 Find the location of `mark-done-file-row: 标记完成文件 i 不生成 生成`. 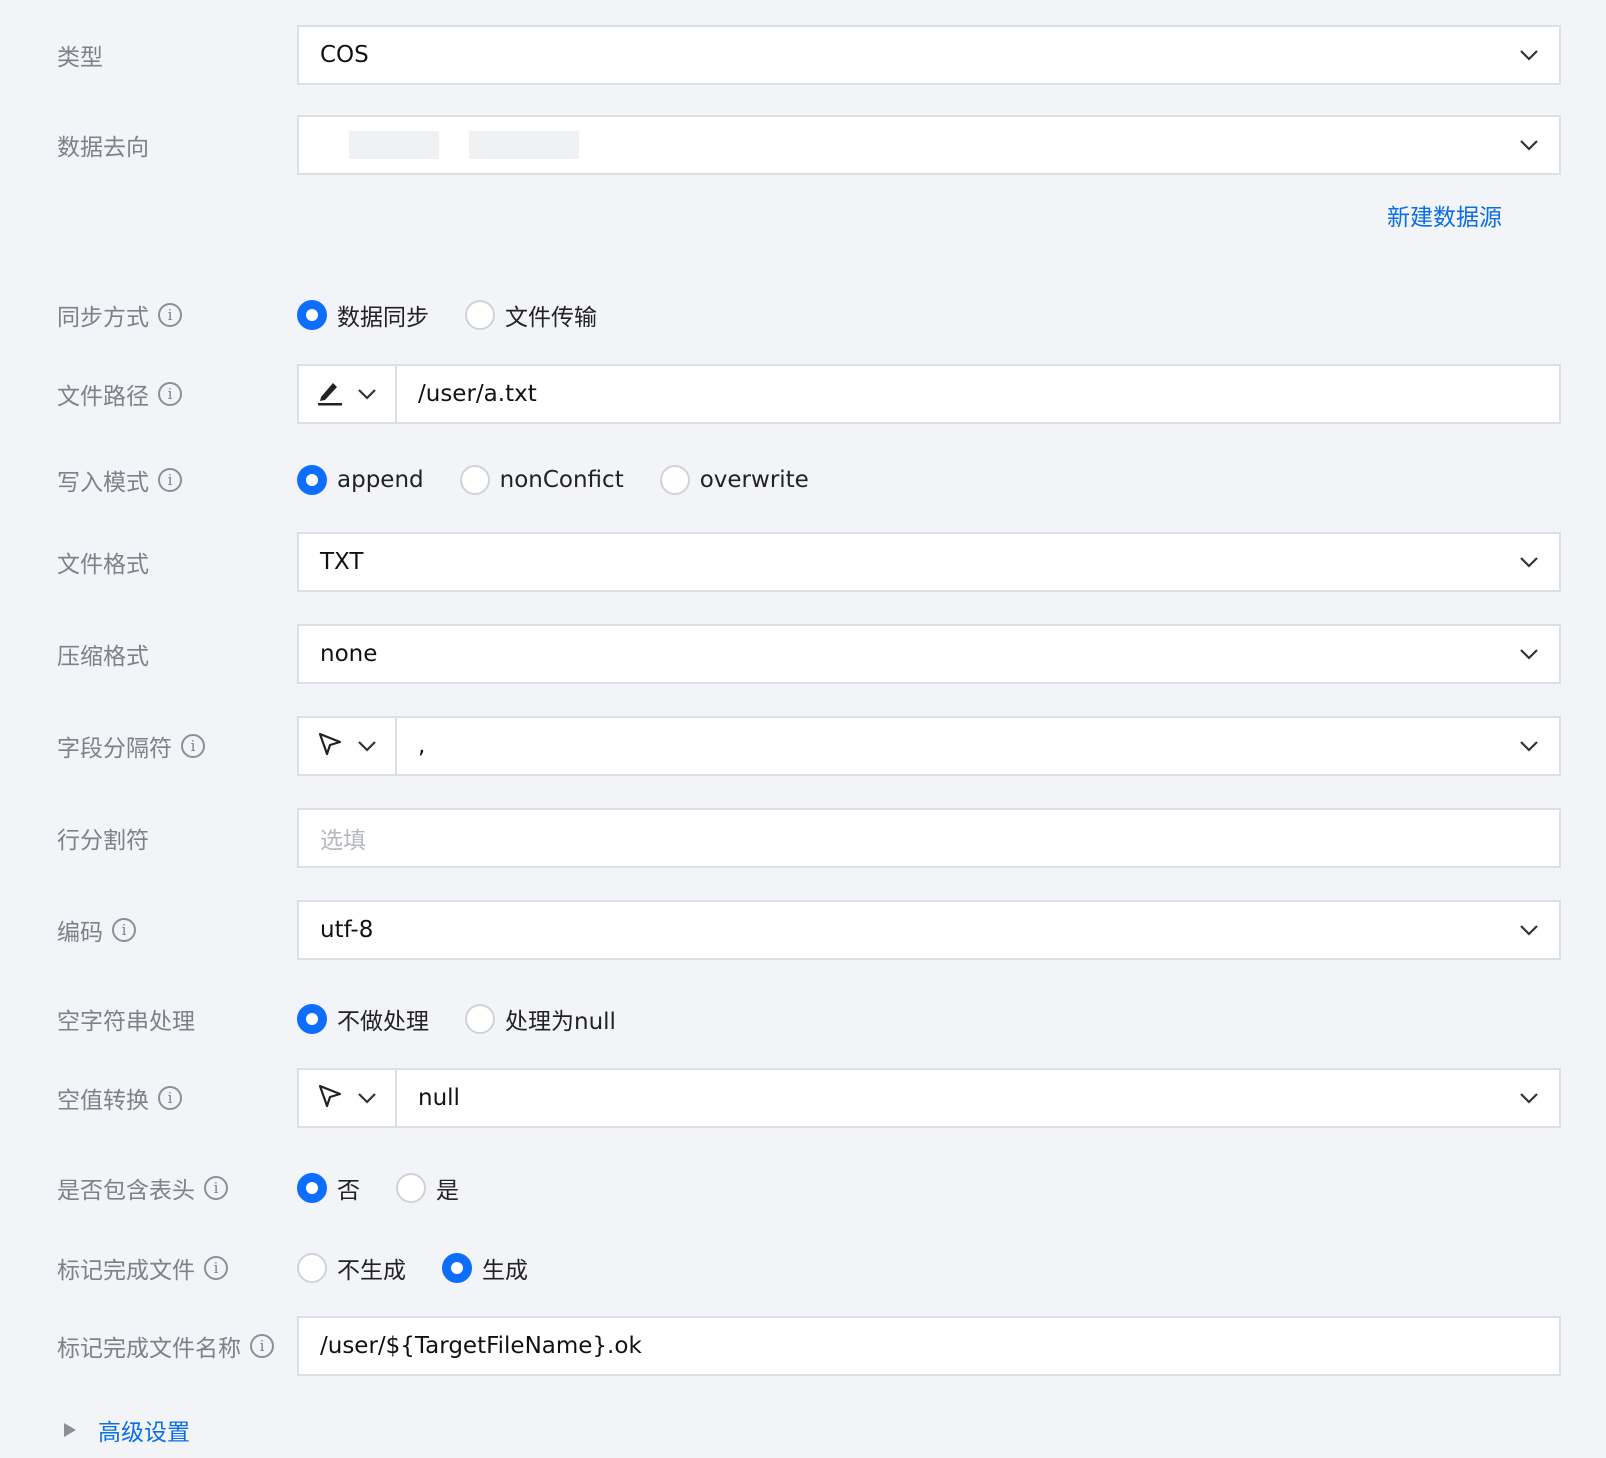

mark-done-file-row: 标记完成文件 i 不生成 生成 is located at coordinates (803, 1268).